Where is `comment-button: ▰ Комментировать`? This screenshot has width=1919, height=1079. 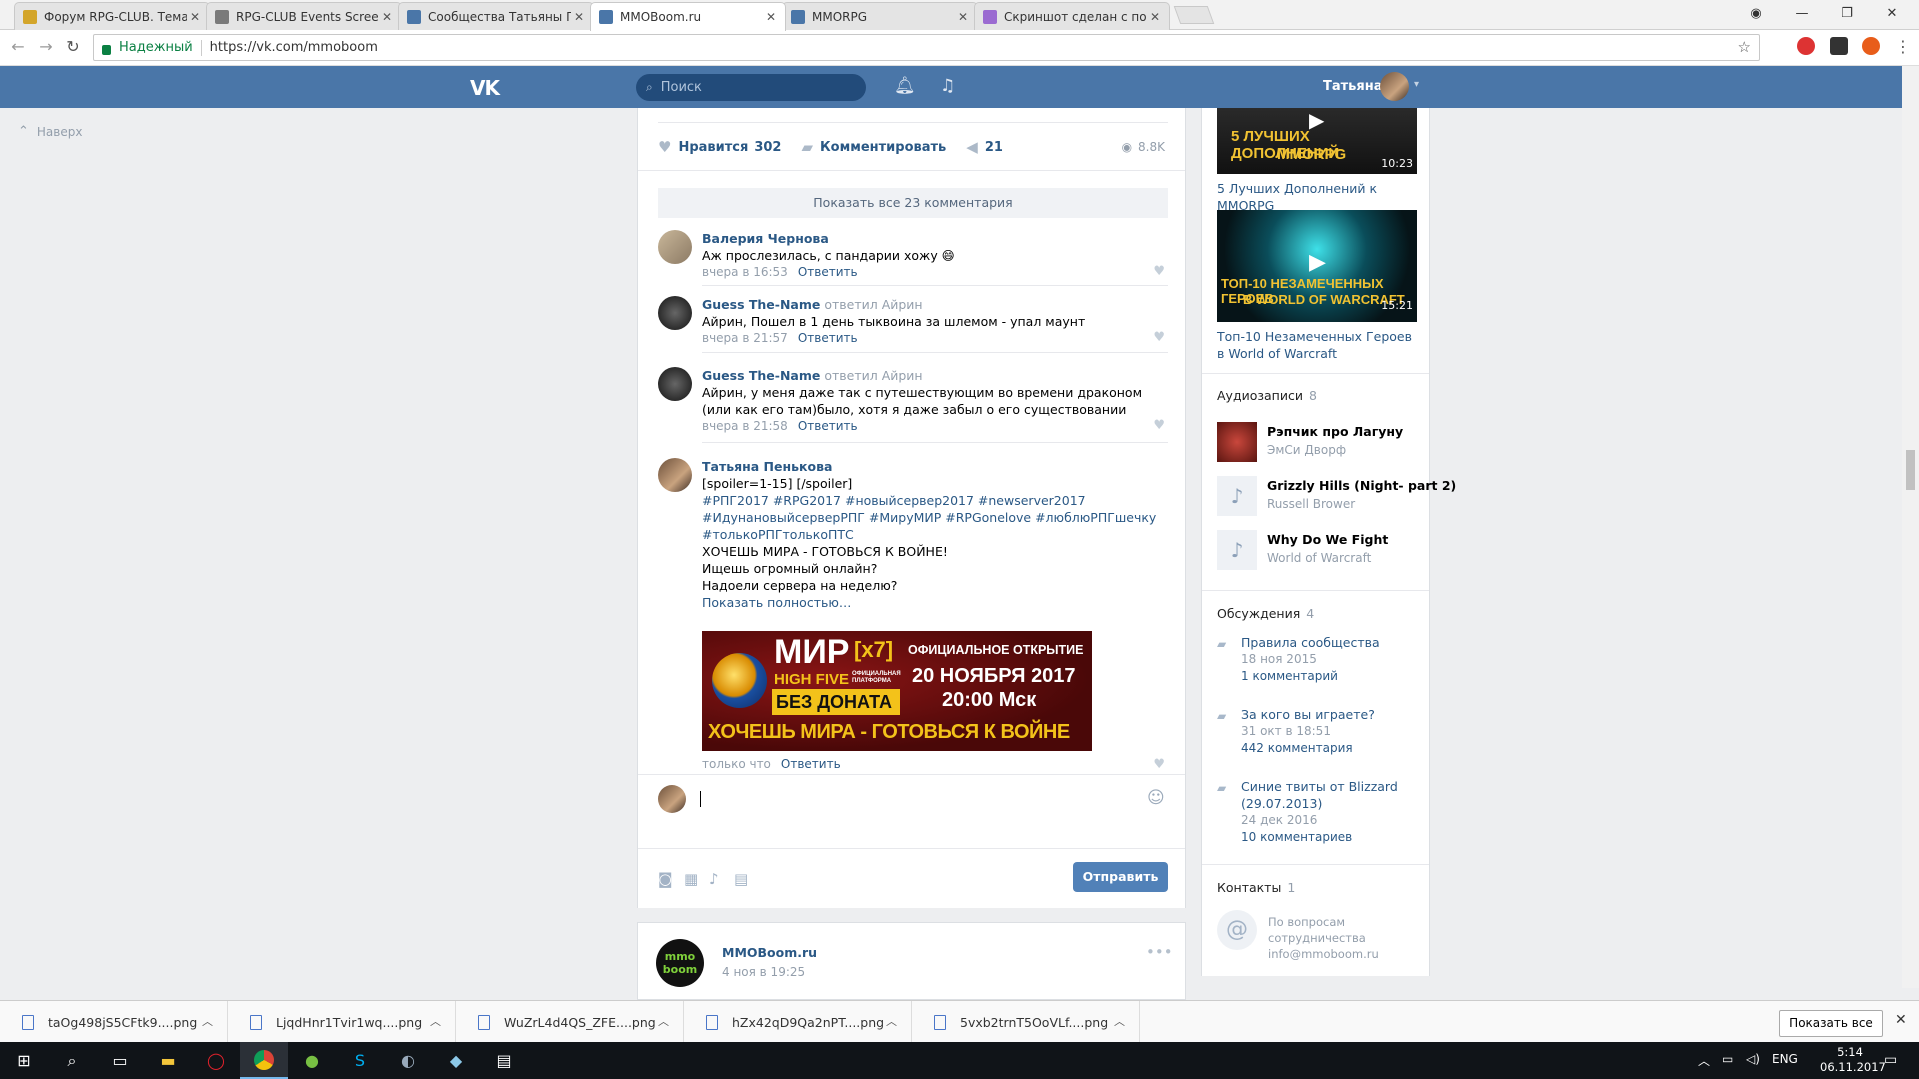
comment-button: ▰ Комментировать is located at coordinates (873, 147).